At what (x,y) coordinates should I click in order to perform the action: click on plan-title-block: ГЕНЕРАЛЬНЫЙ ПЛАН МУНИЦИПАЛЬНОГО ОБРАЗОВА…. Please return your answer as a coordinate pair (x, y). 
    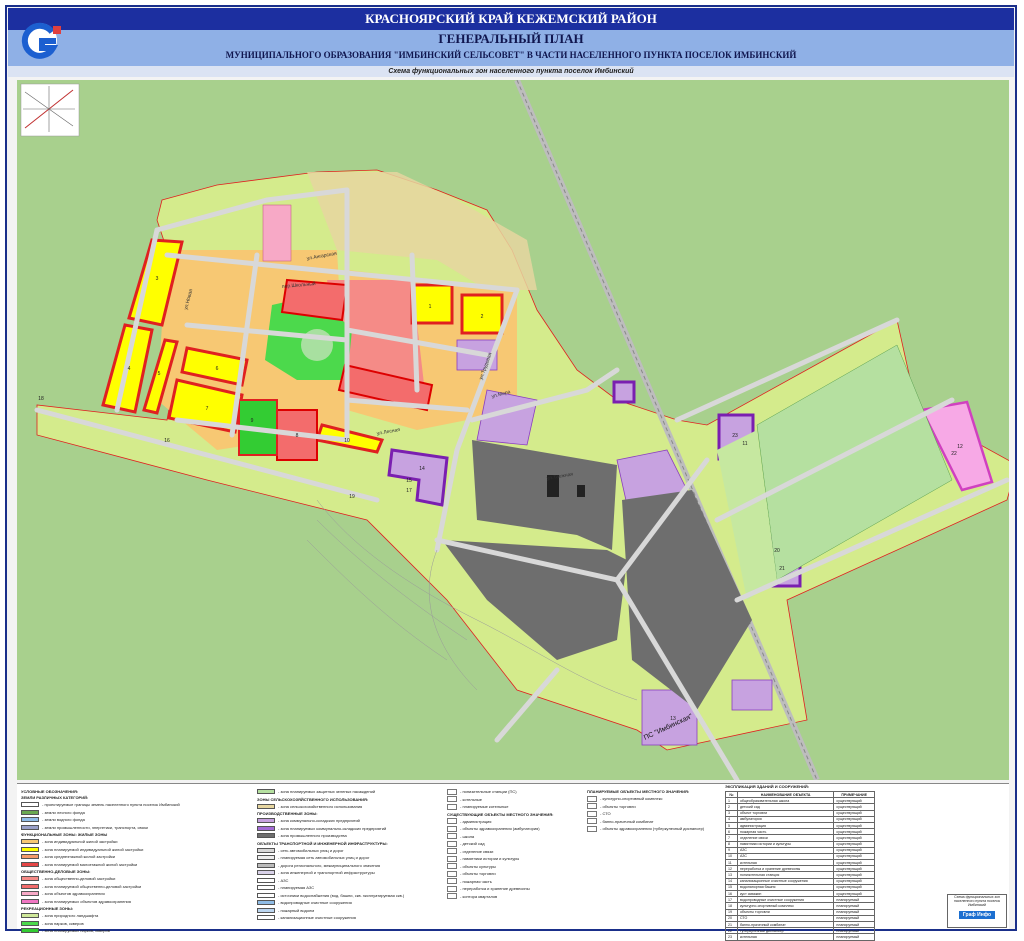
    Looking at the image, I should click on (511, 48).